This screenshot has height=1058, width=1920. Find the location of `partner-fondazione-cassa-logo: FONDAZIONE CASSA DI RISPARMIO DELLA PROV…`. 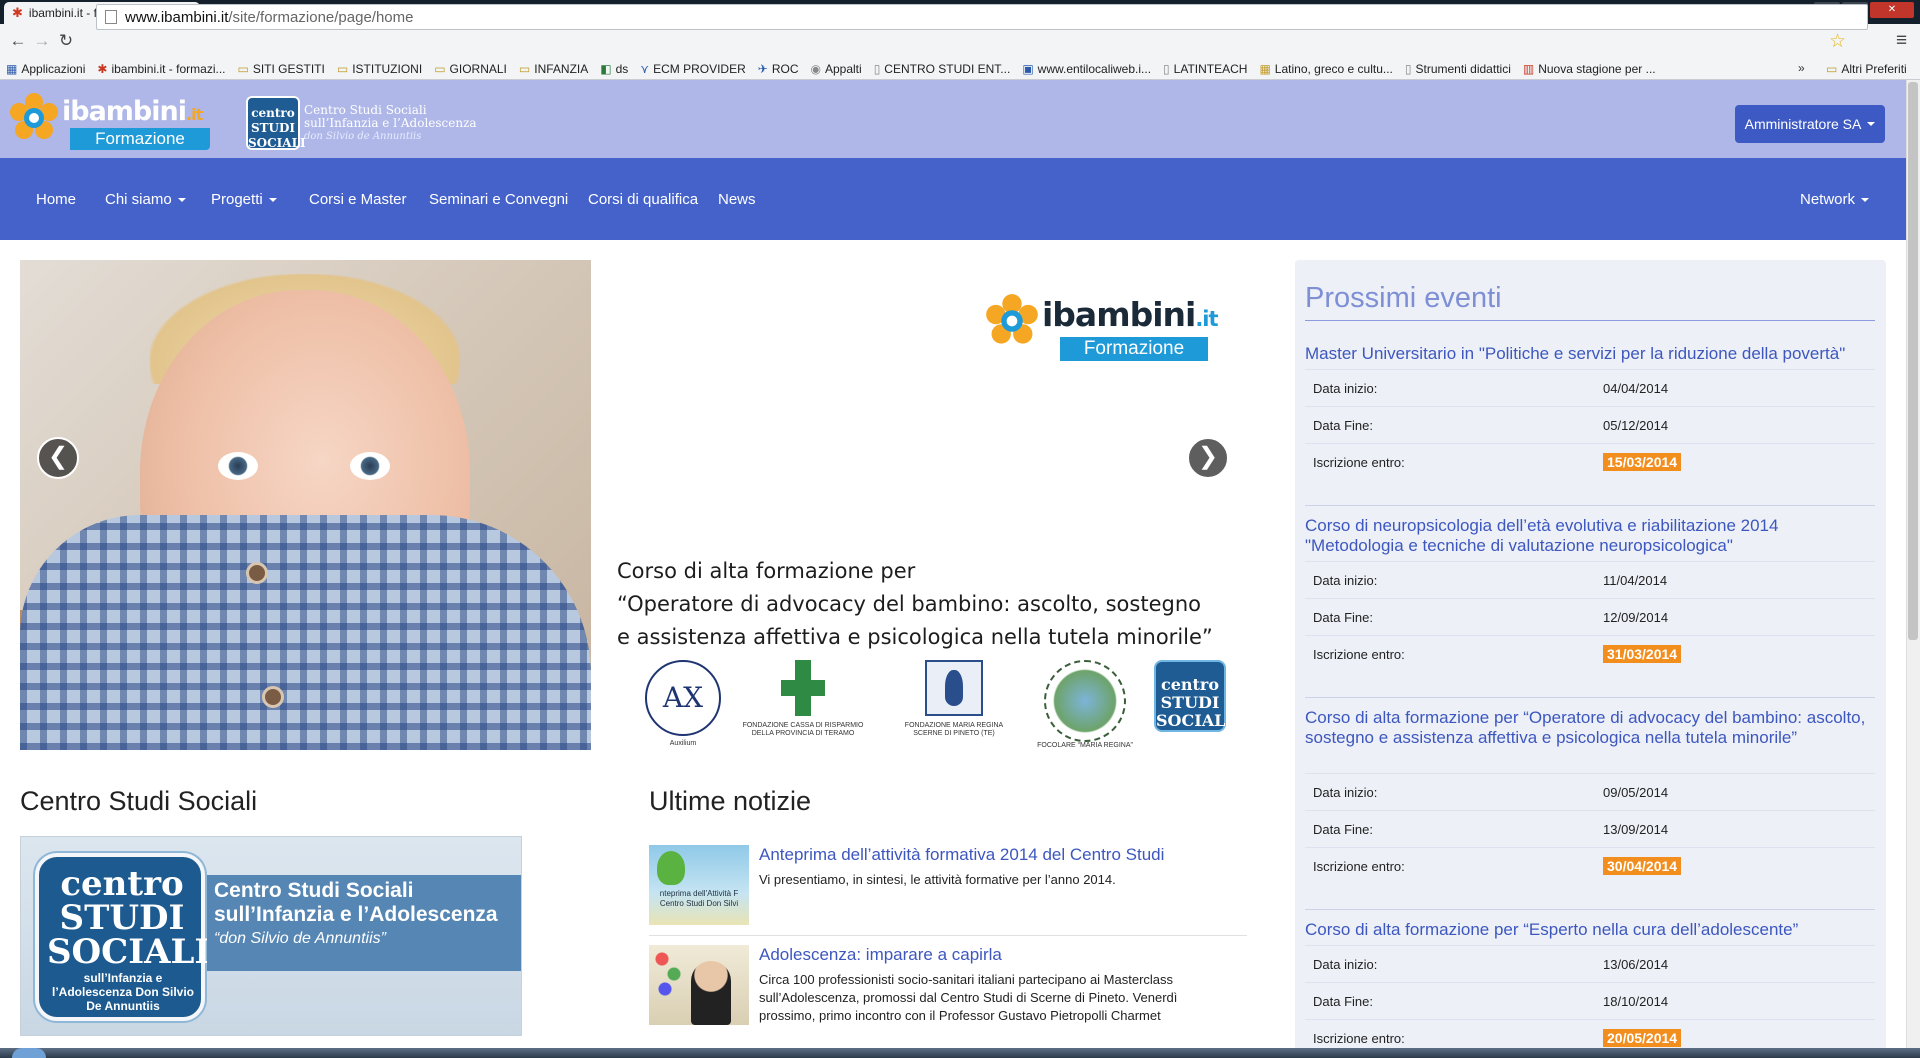

partner-fondazione-cassa-logo: FONDAZIONE CASSA DI RISPARMIO DELLA PROV… is located at coordinates (803, 699).